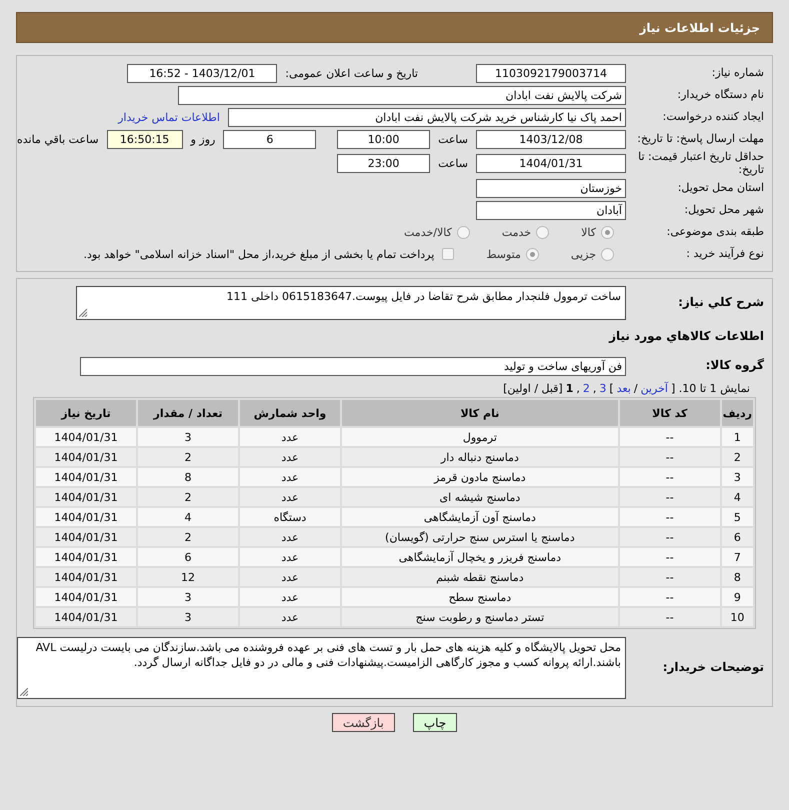  I want to click on text-field: 16:50:15, so click(144, 139).